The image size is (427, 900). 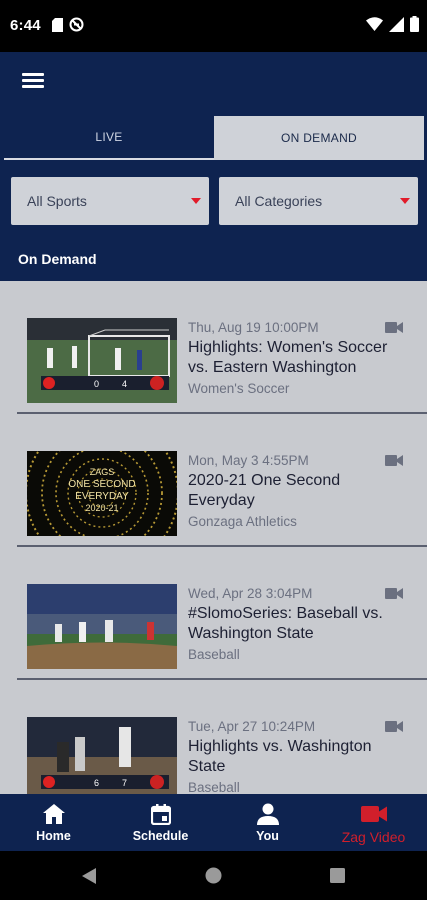 What do you see at coordinates (110, 201) in the screenshot?
I see `sports-filter-select: All Sports` at bounding box center [110, 201].